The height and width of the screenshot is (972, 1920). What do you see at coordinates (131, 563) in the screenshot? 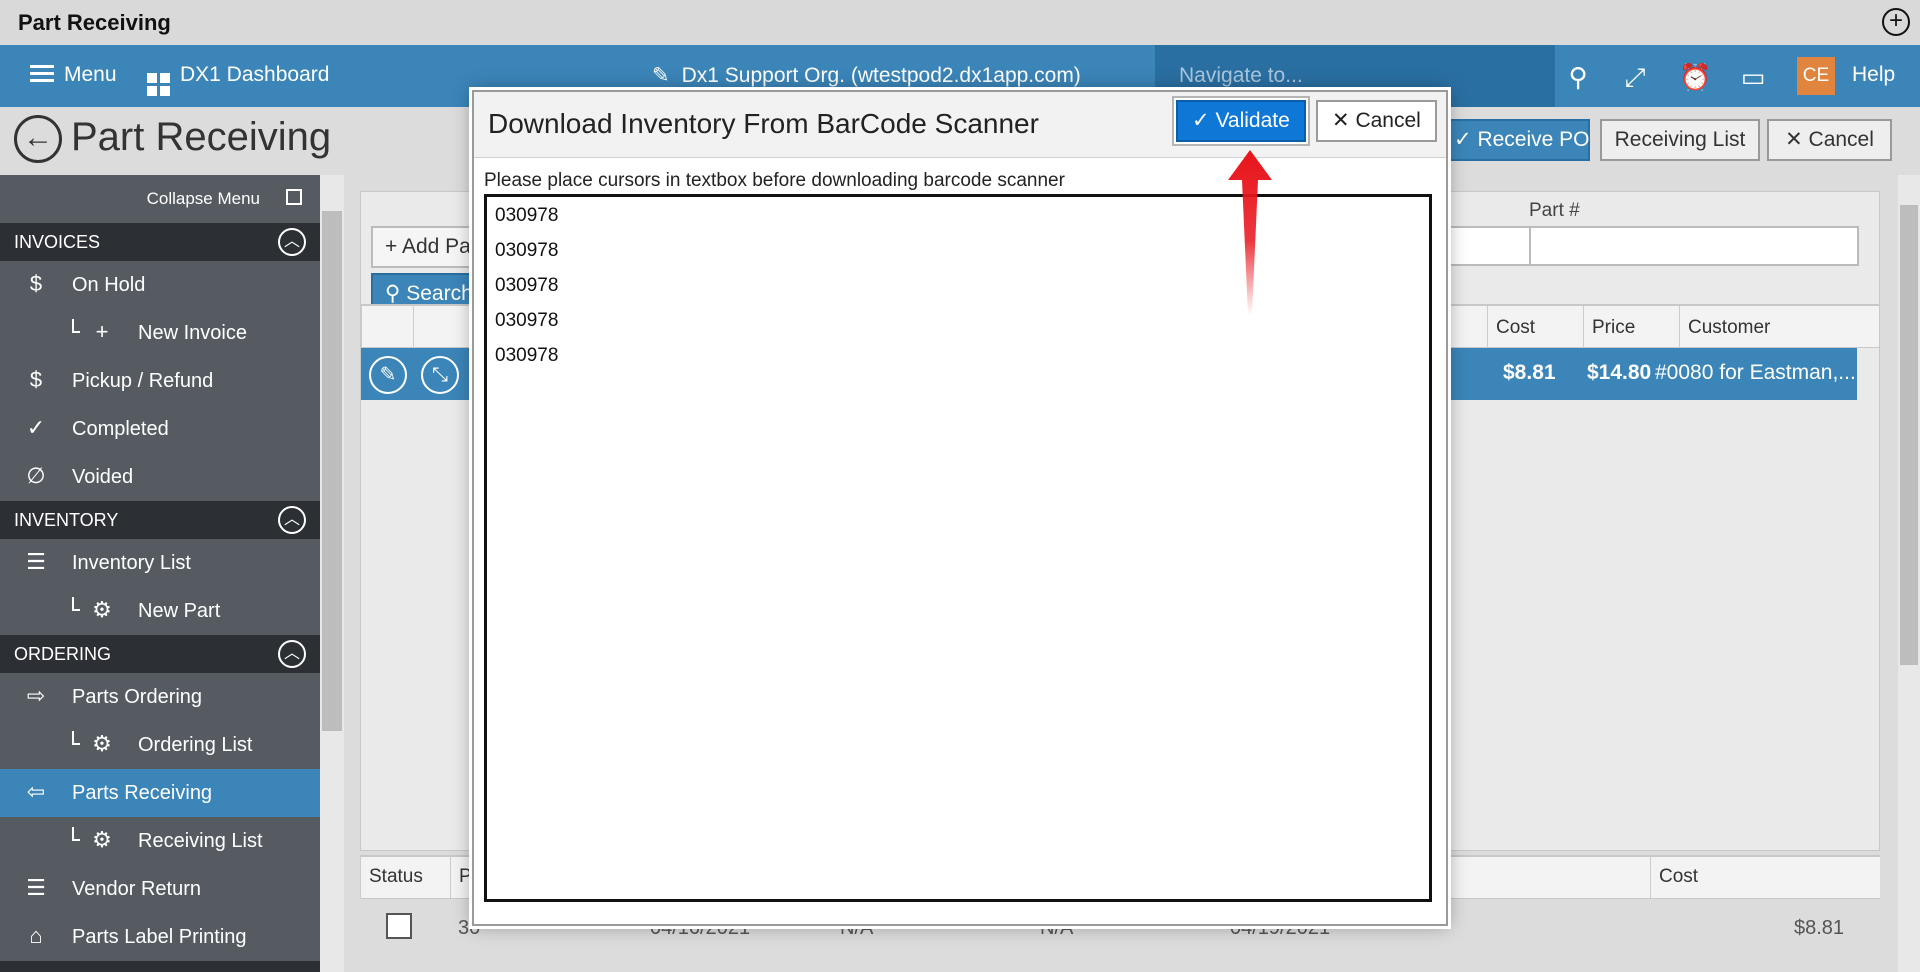
I see `sidebar-item-label: Inventory List` at bounding box center [131, 563].